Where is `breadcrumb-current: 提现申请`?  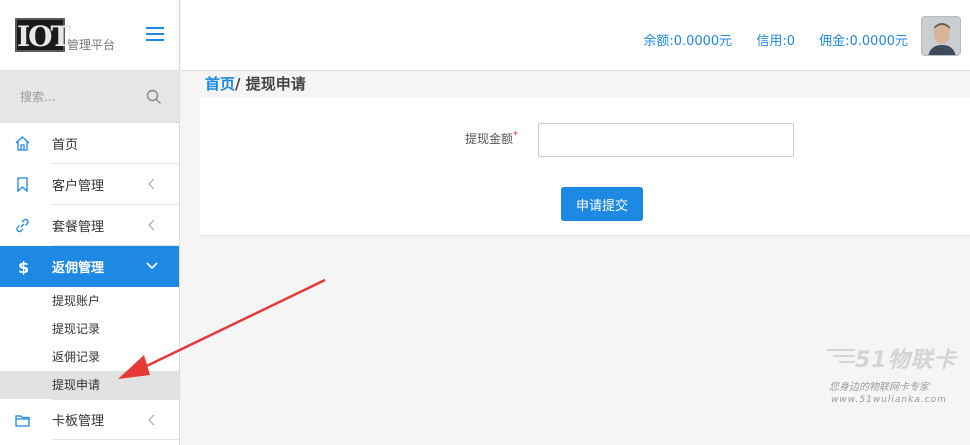
breadcrumb-current: 提现申请 is located at coordinates (275, 84).